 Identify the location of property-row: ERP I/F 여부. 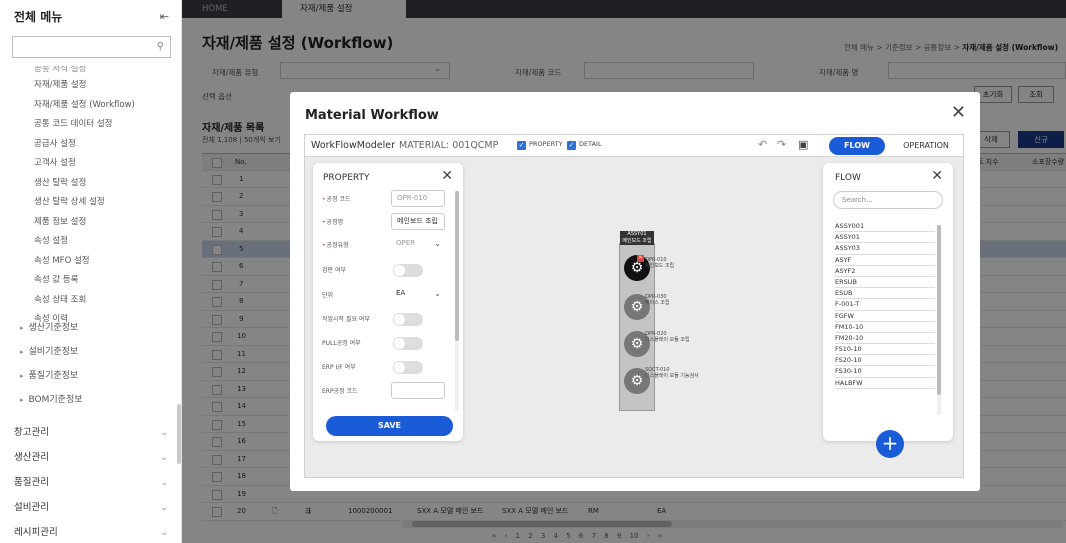
(388, 367).